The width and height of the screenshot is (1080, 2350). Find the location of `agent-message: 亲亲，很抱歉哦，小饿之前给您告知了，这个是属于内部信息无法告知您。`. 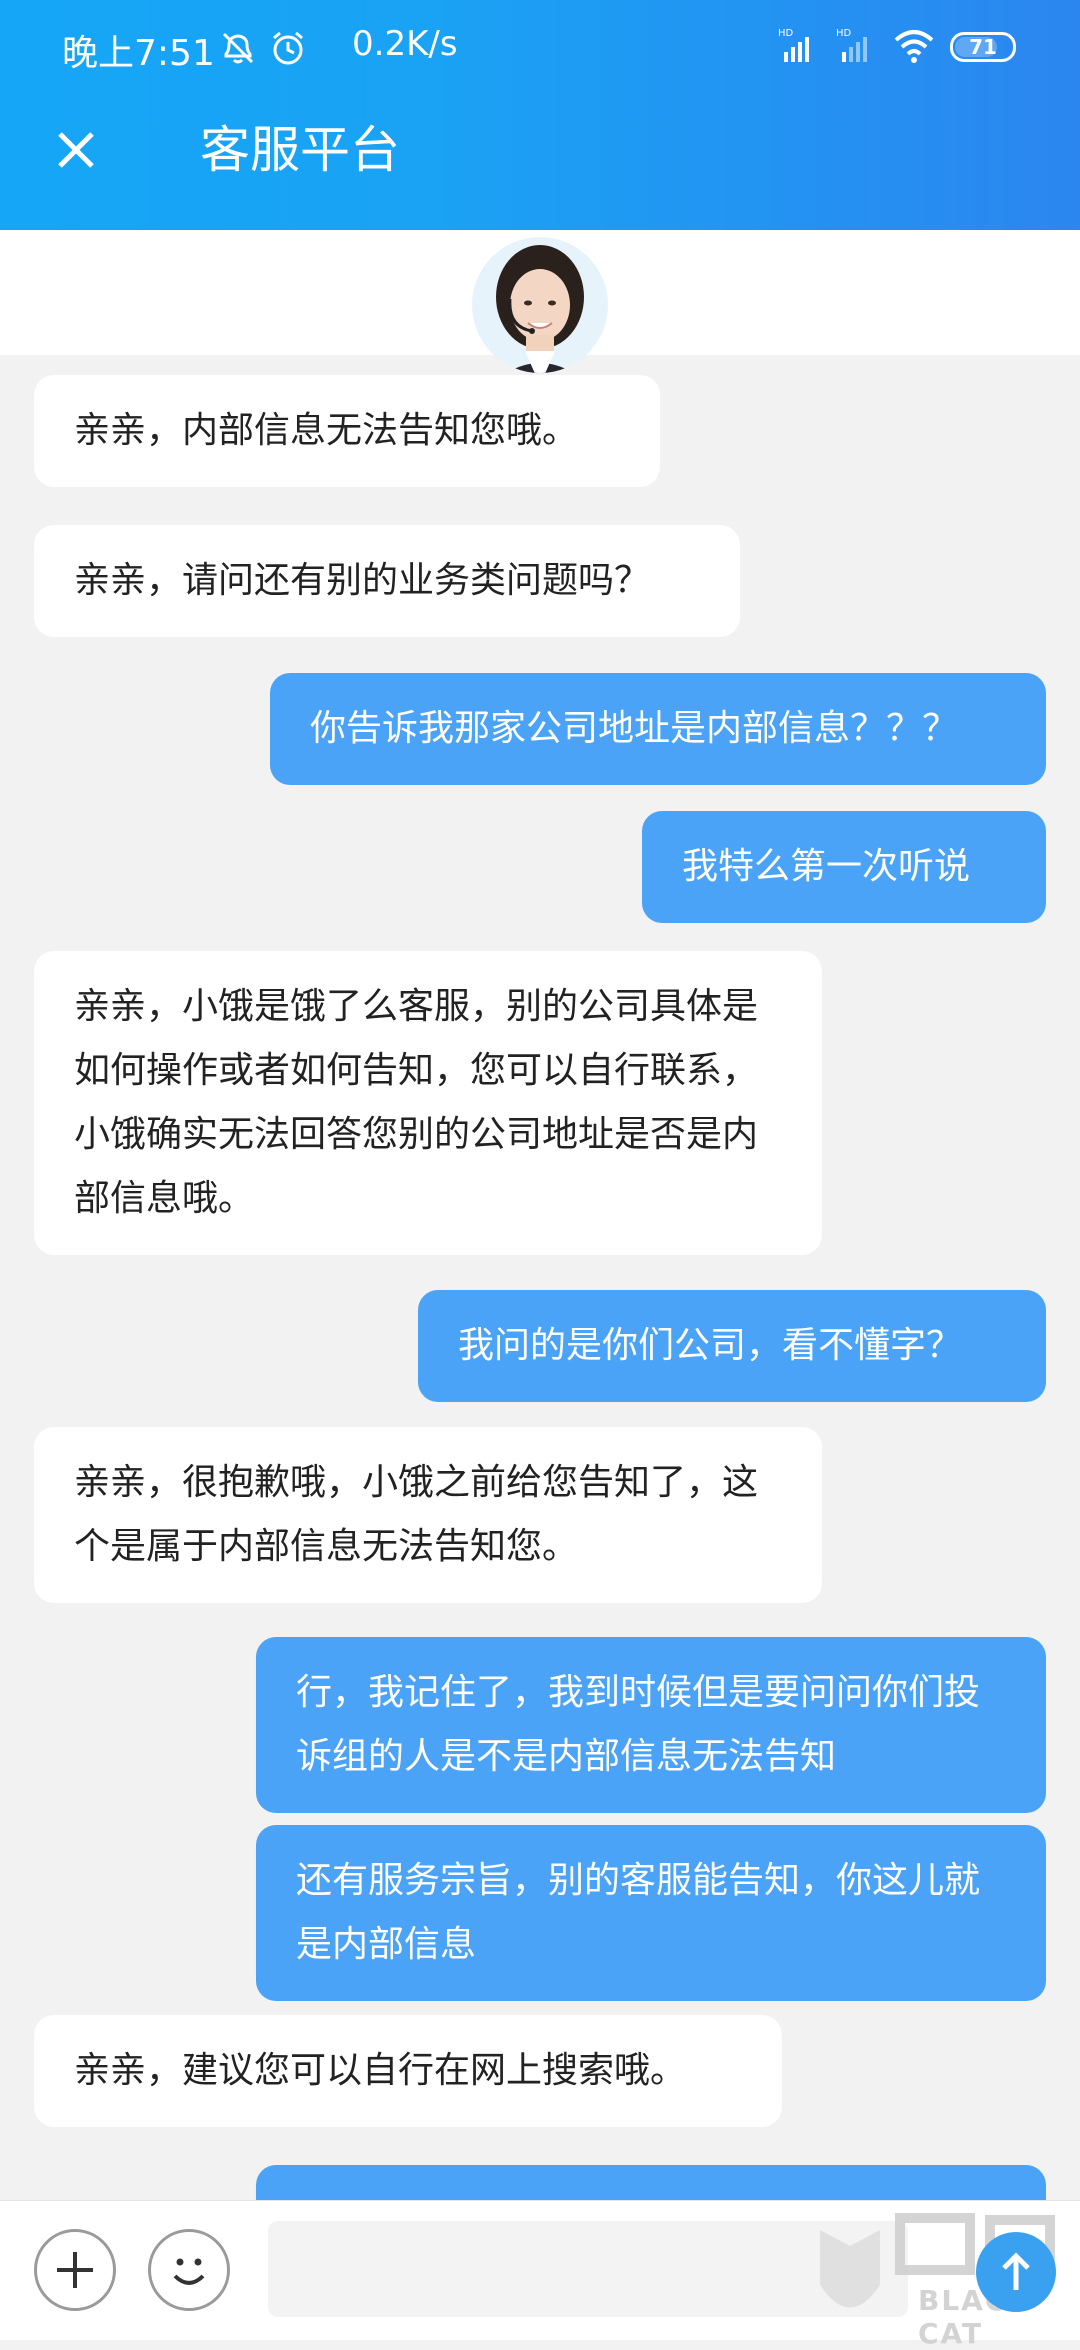

agent-message: 亲亲，很抱歉哦，小饿之前给您告知了，这个是属于内部信息无法告知您。 is located at coordinates (428, 1515).